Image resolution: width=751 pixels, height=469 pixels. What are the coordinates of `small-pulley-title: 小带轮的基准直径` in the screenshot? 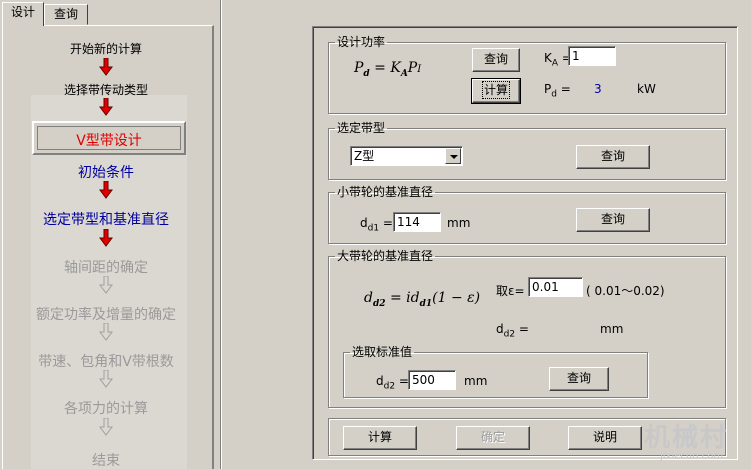 It's located at (385, 192).